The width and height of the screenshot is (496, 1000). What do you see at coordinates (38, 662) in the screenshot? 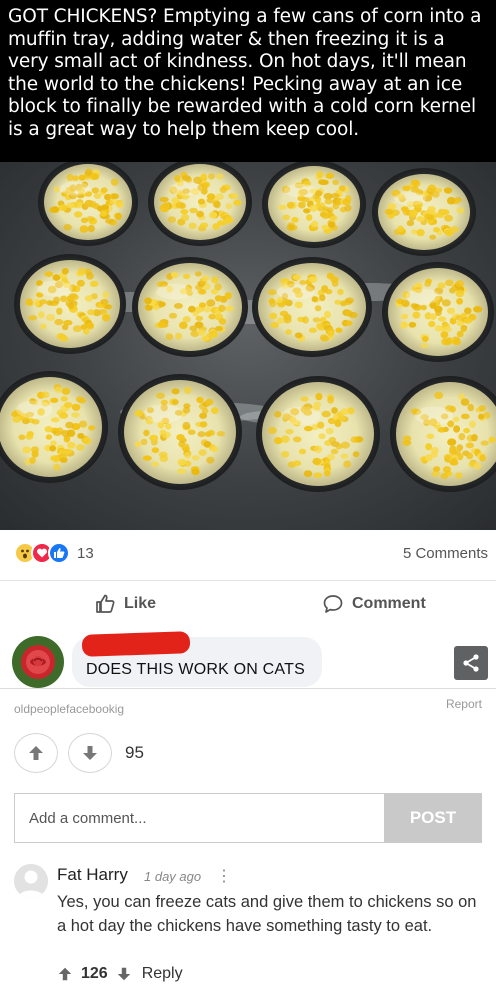
I see `commenter-avatar` at bounding box center [38, 662].